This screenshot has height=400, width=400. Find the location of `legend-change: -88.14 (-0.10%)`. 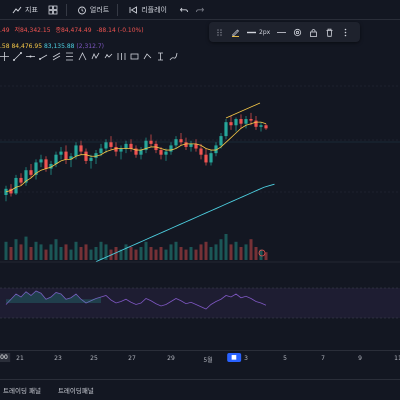

legend-change: -88.14 (-0.10%) is located at coordinates (120, 30).